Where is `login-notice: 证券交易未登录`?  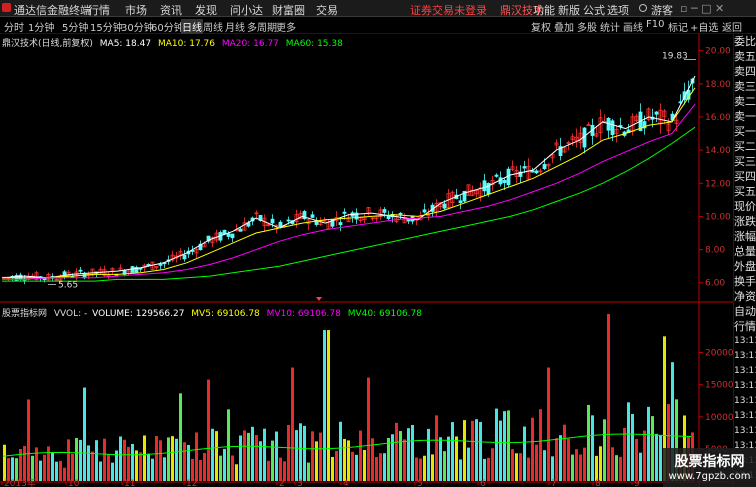
login-notice: 证券交易未登录 is located at coordinates (448, 10).